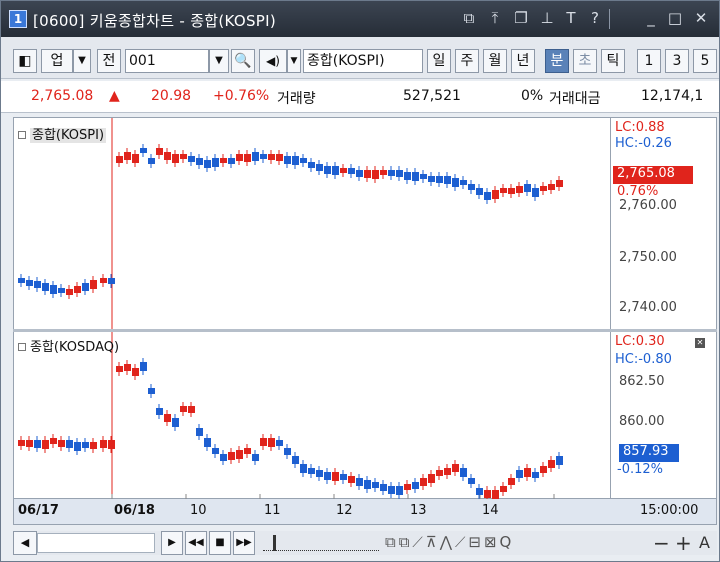 This screenshot has width=720, height=562. Describe the element at coordinates (705, 61) in the screenshot. I see `interval-5: 5` at that location.